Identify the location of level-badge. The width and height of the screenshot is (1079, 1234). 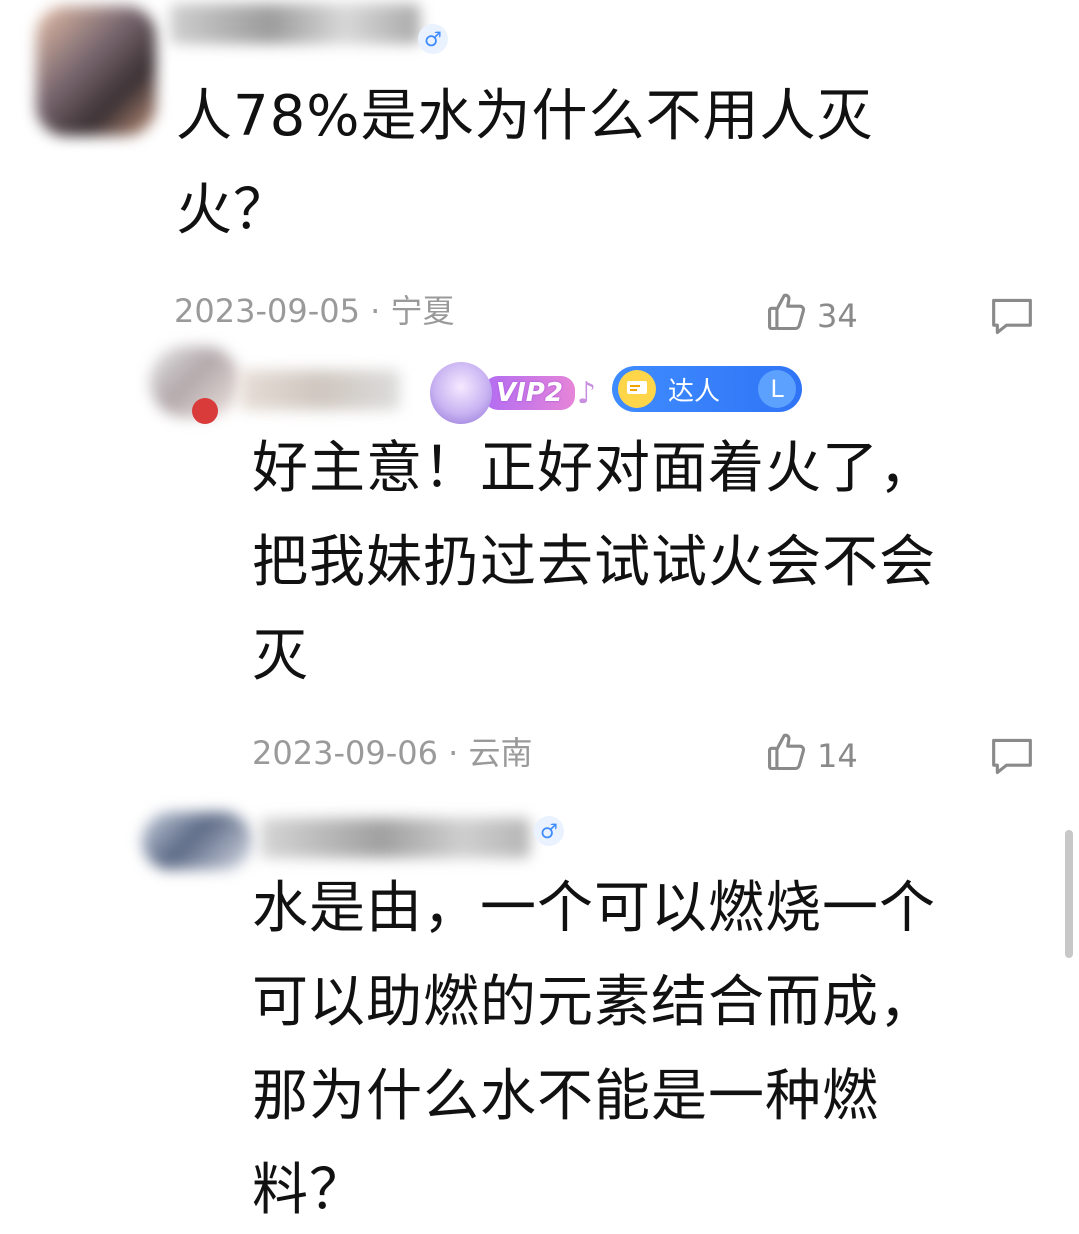
(205, 411).